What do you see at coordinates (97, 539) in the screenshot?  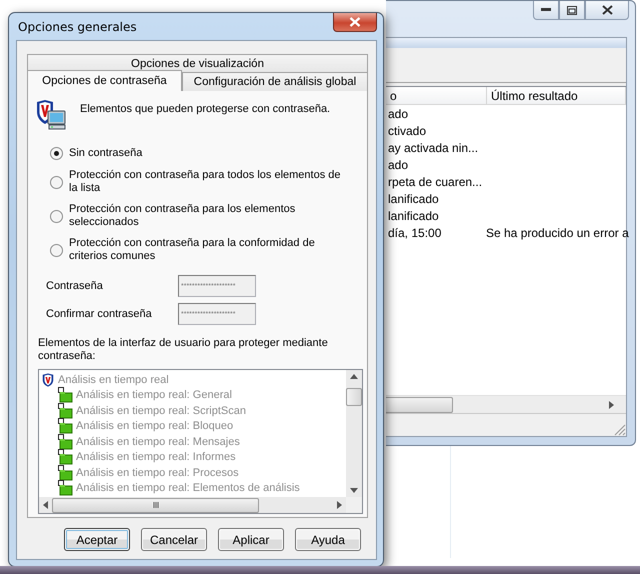 I see `dialog-button: Aceptar` at bounding box center [97, 539].